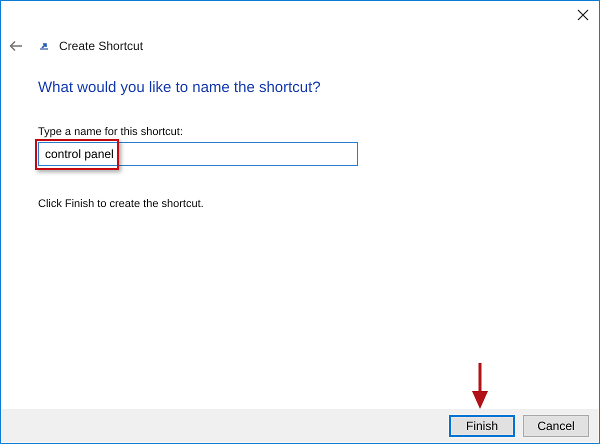 This screenshot has height=444, width=600. Describe the element at coordinates (180, 87) in the screenshot. I see `dialog-heading: What would you like to name the shortcut?` at that location.